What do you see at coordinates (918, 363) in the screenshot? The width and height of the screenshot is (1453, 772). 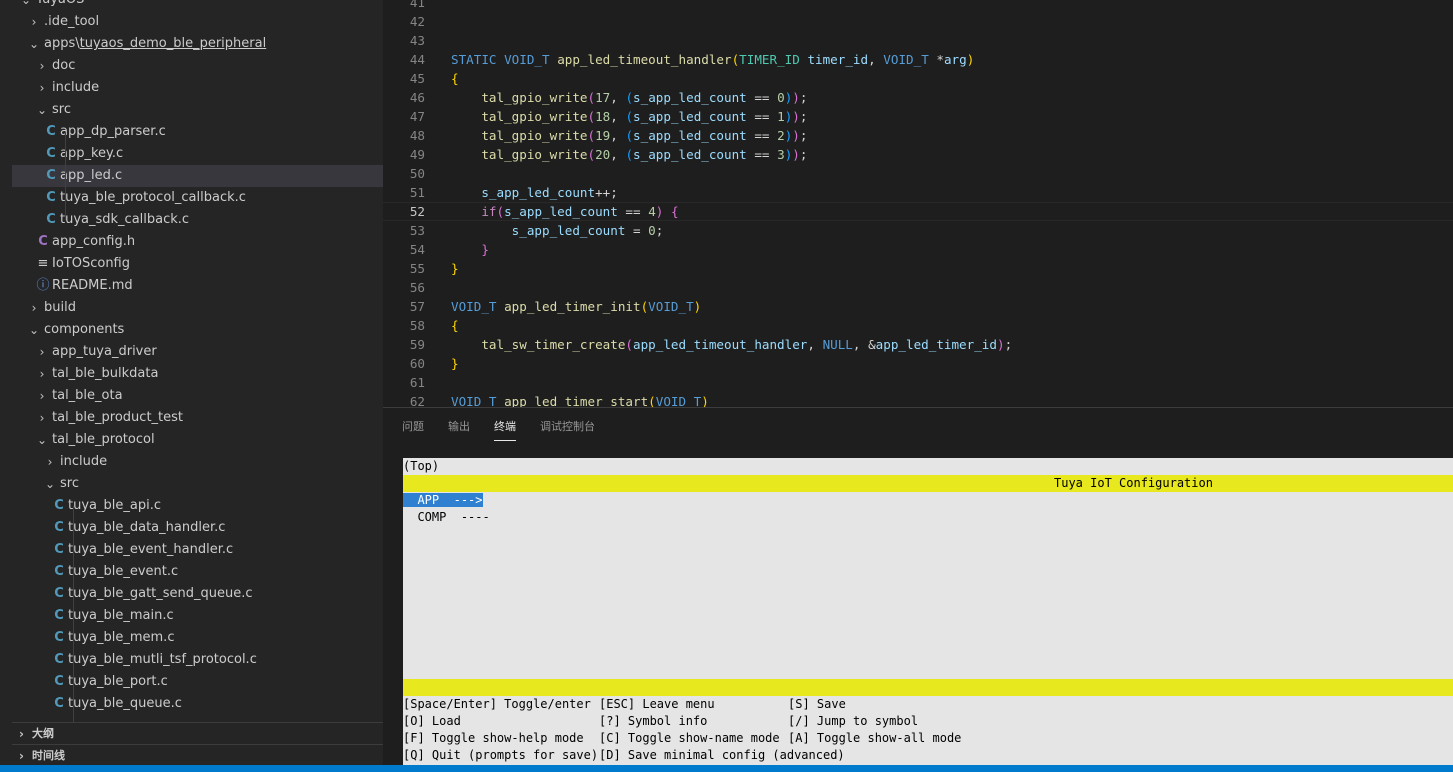 I see `code-line: 60}` at bounding box center [918, 363].